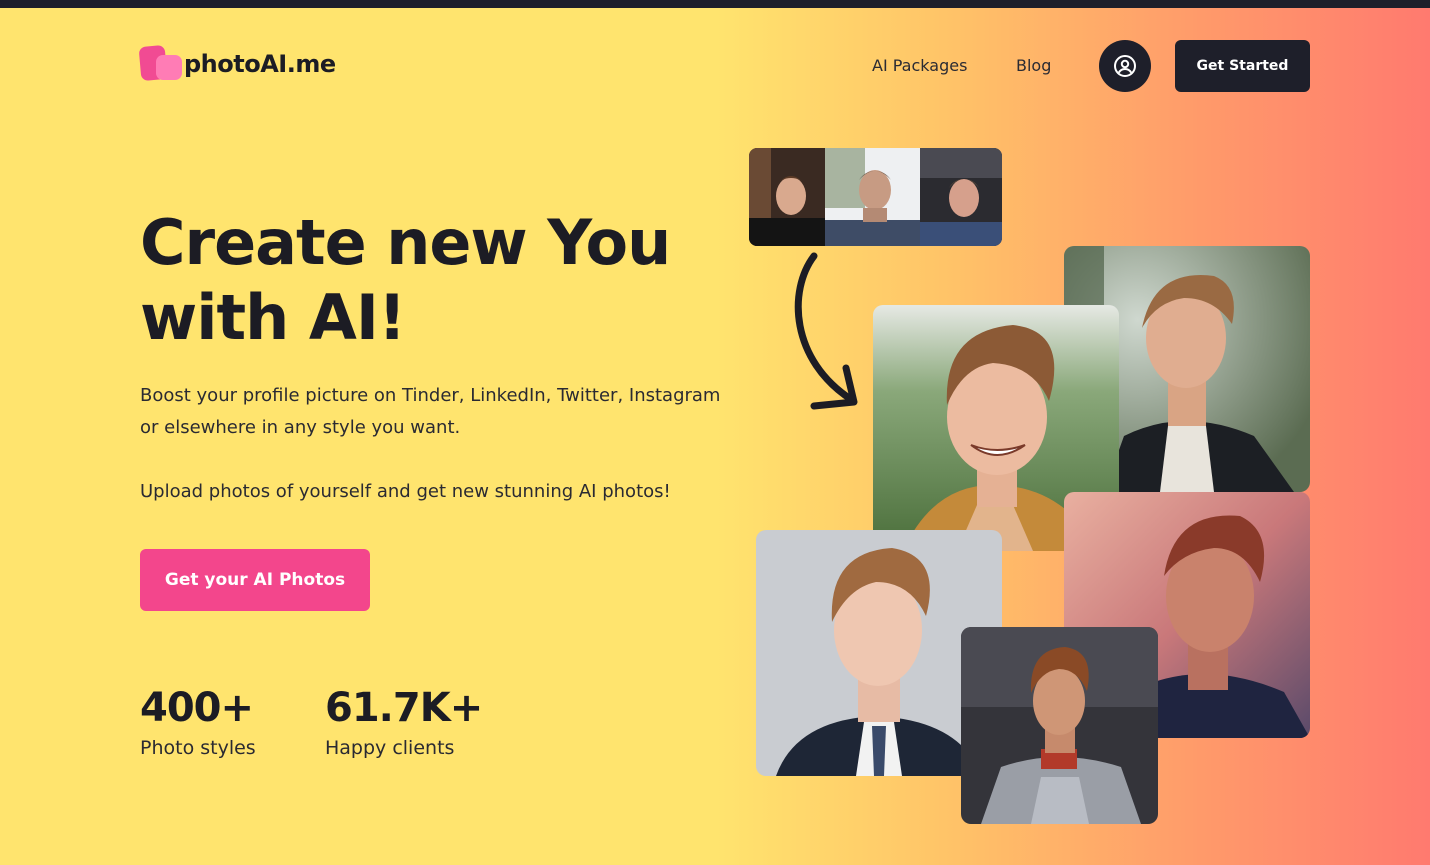  Describe the element at coordinates (404, 708) in the screenshot. I see `stat-value: 61.7K+` at that location.